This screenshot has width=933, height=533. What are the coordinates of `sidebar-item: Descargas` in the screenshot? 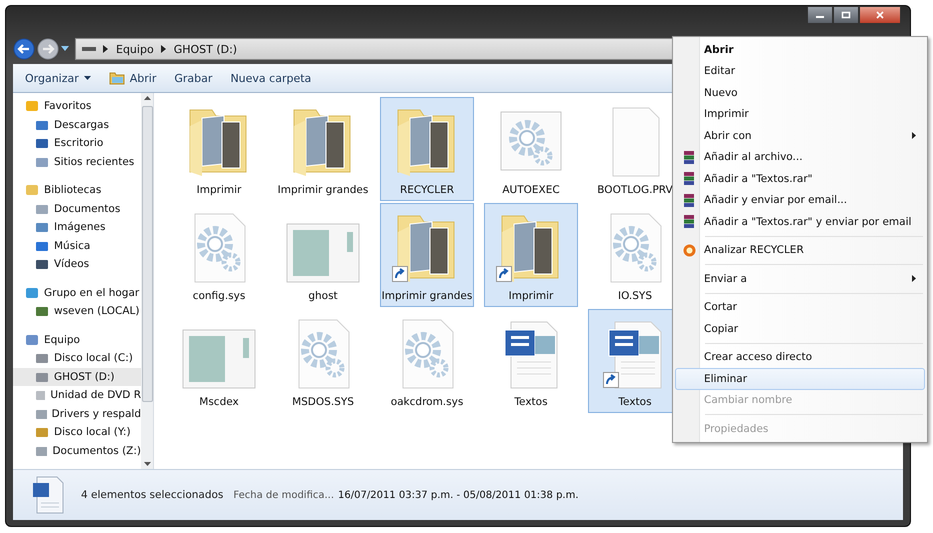 It's located at (77, 125).